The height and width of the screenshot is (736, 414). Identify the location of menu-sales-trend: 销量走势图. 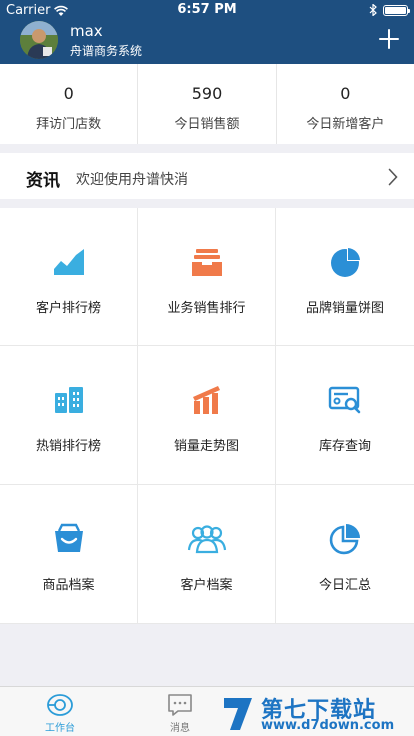
(207, 415).